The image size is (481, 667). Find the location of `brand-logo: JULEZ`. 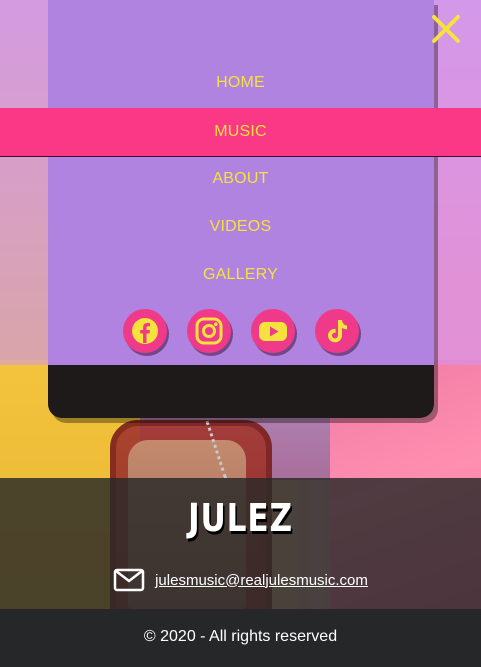

brand-logo: JULEZ is located at coordinates (240, 518).